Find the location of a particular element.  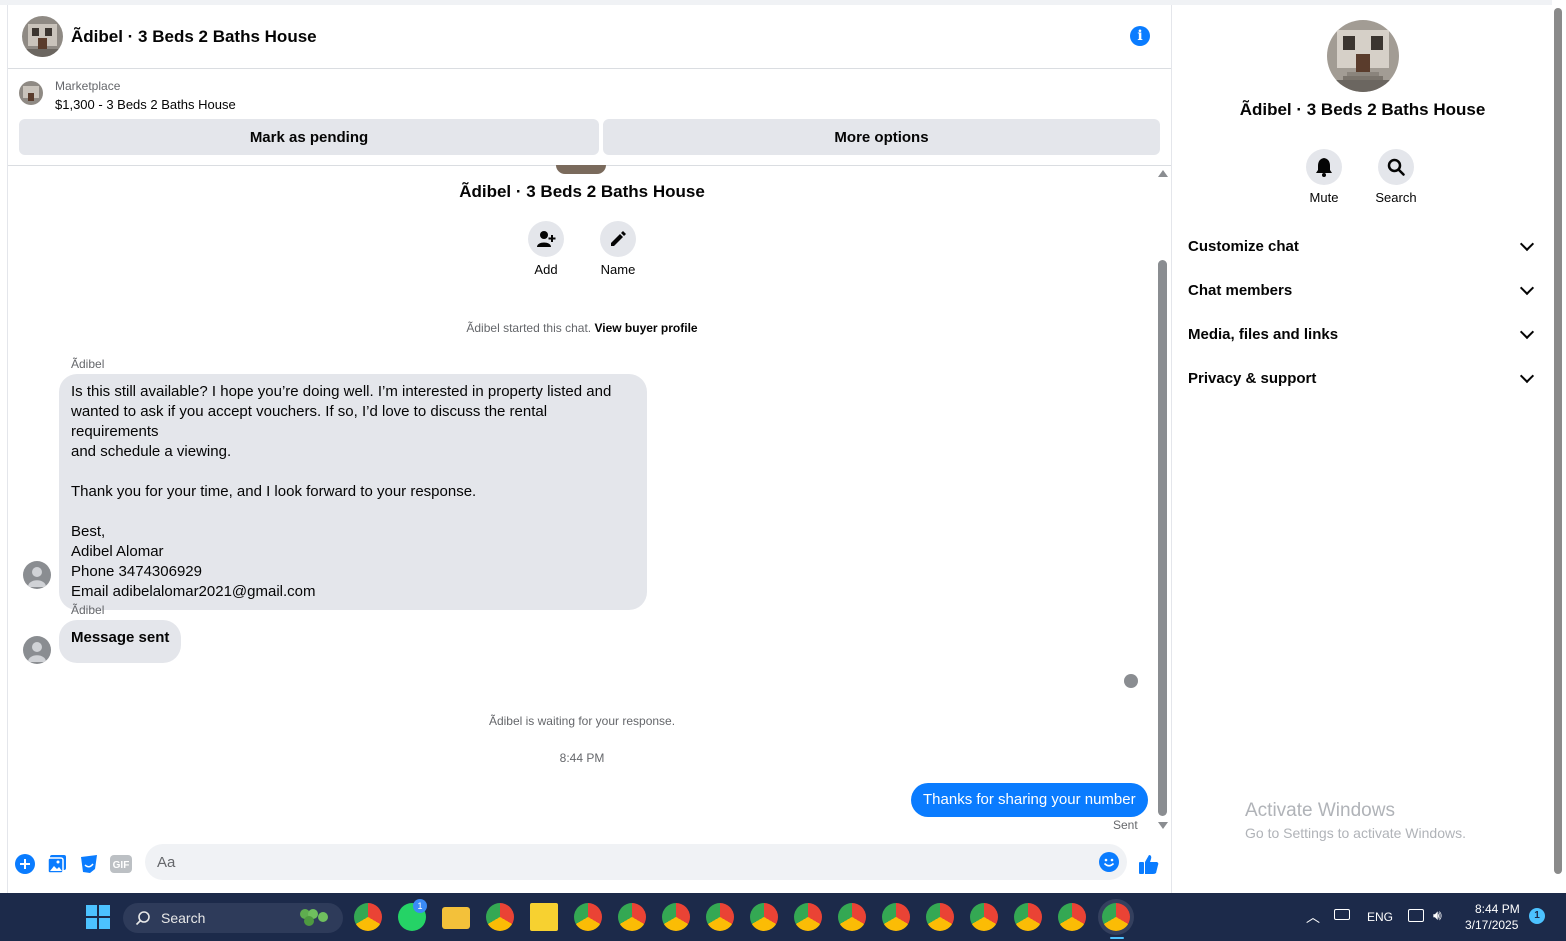

network-icon is located at coordinates (1416, 915).